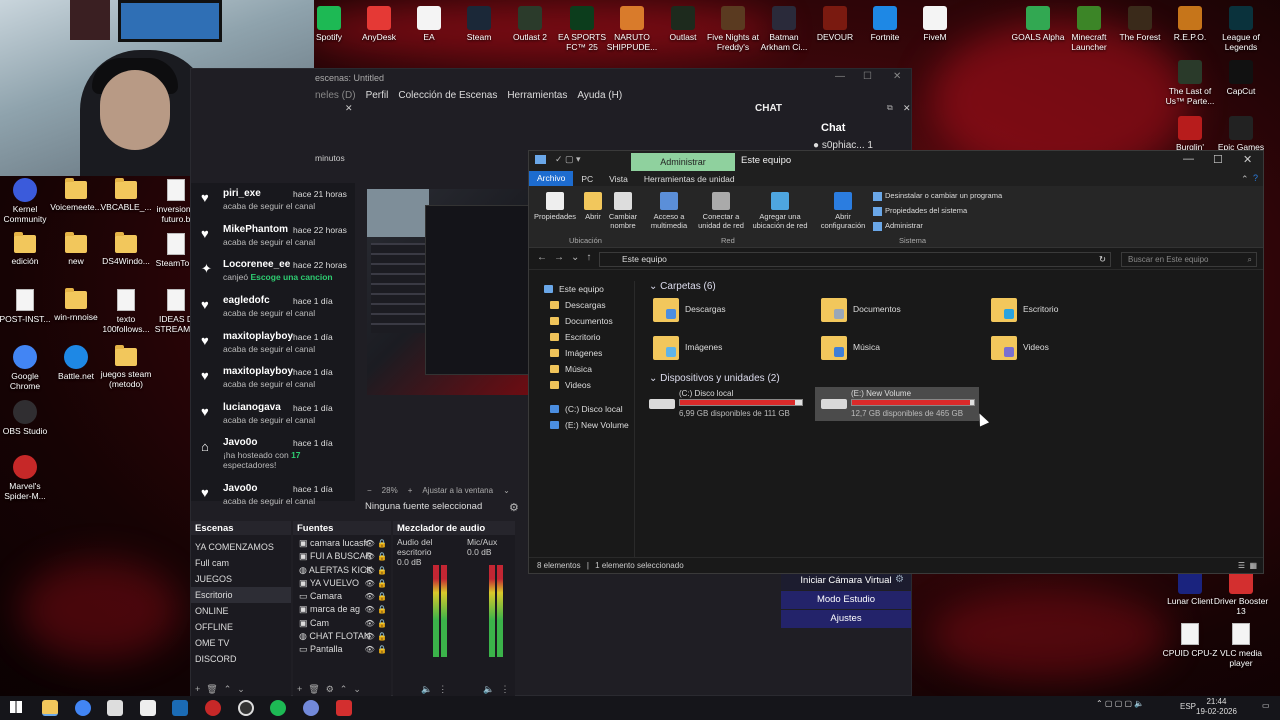  I want to click on desktop-icon: CPUID CPU-Z, so click(1190, 640).